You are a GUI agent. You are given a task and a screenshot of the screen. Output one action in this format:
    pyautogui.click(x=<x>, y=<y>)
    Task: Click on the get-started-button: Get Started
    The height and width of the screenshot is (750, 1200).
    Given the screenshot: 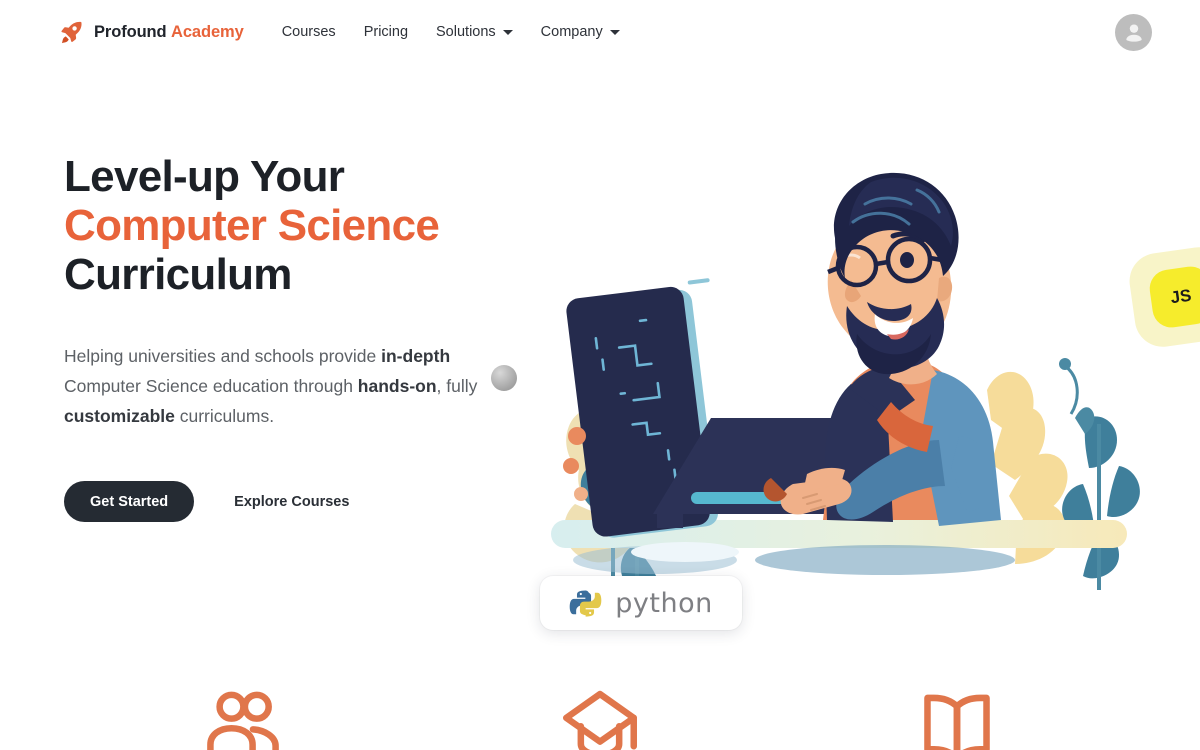 What is the action you would take?
    pyautogui.click(x=129, y=501)
    